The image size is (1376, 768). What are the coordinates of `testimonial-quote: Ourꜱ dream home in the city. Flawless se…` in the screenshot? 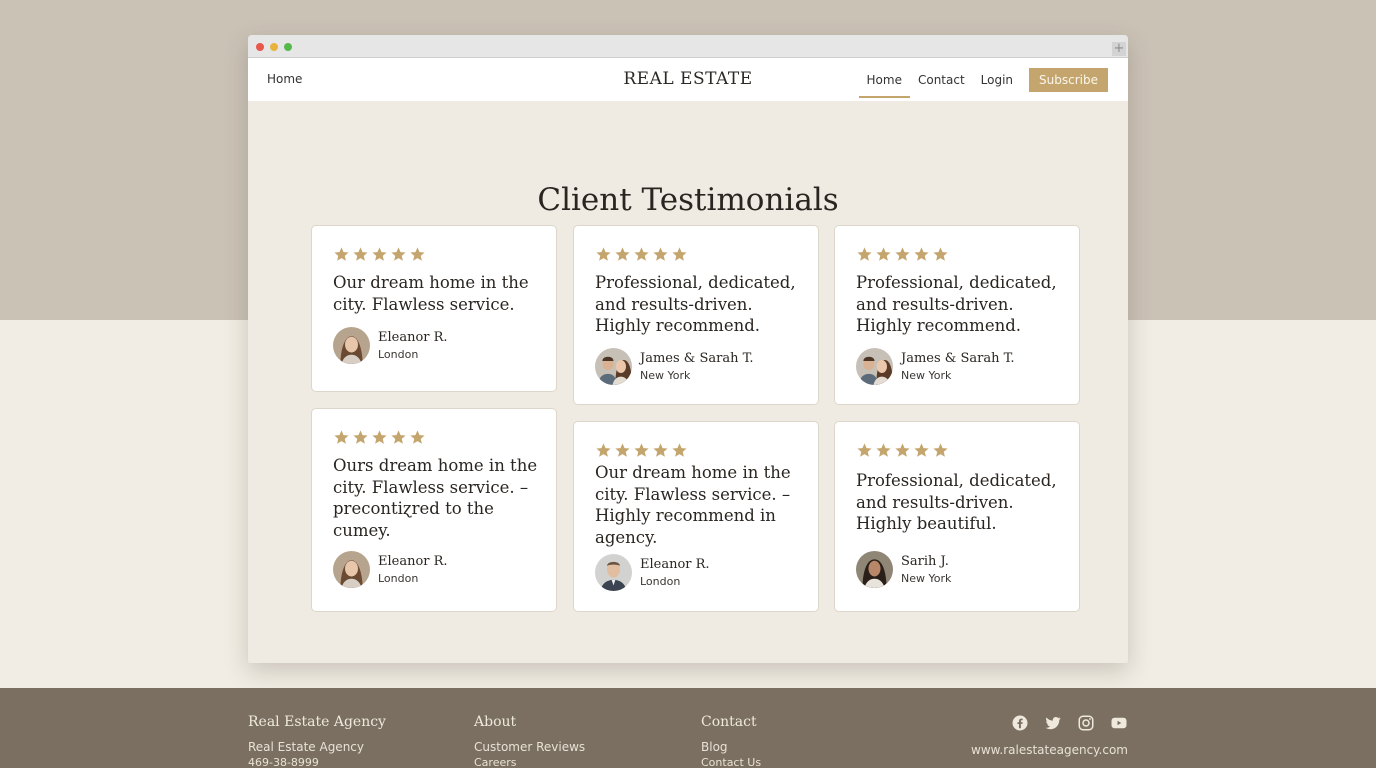 It's located at (435, 498).